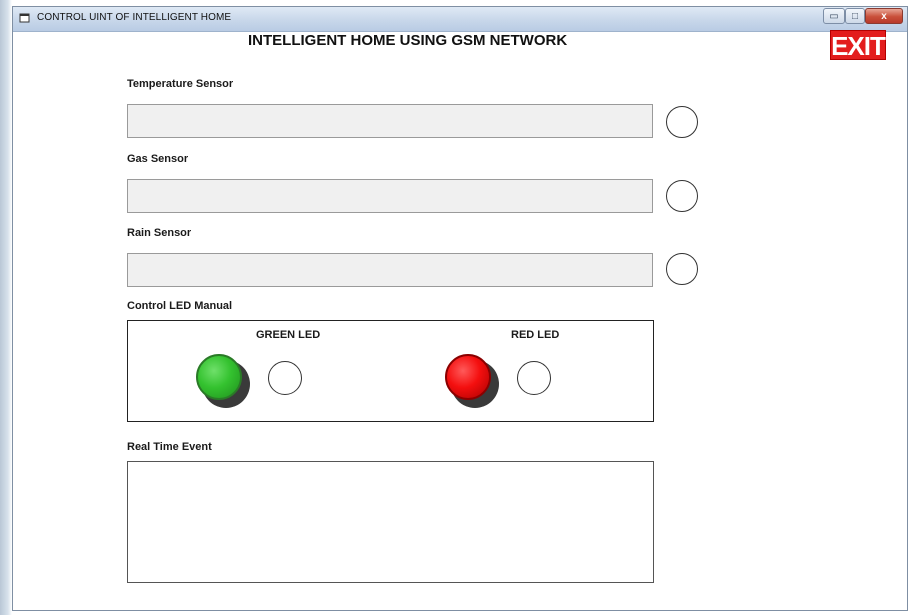 This screenshot has width=910, height=615. Describe the element at coordinates (834, 16) in the screenshot. I see `minimize-button: ▭` at that location.